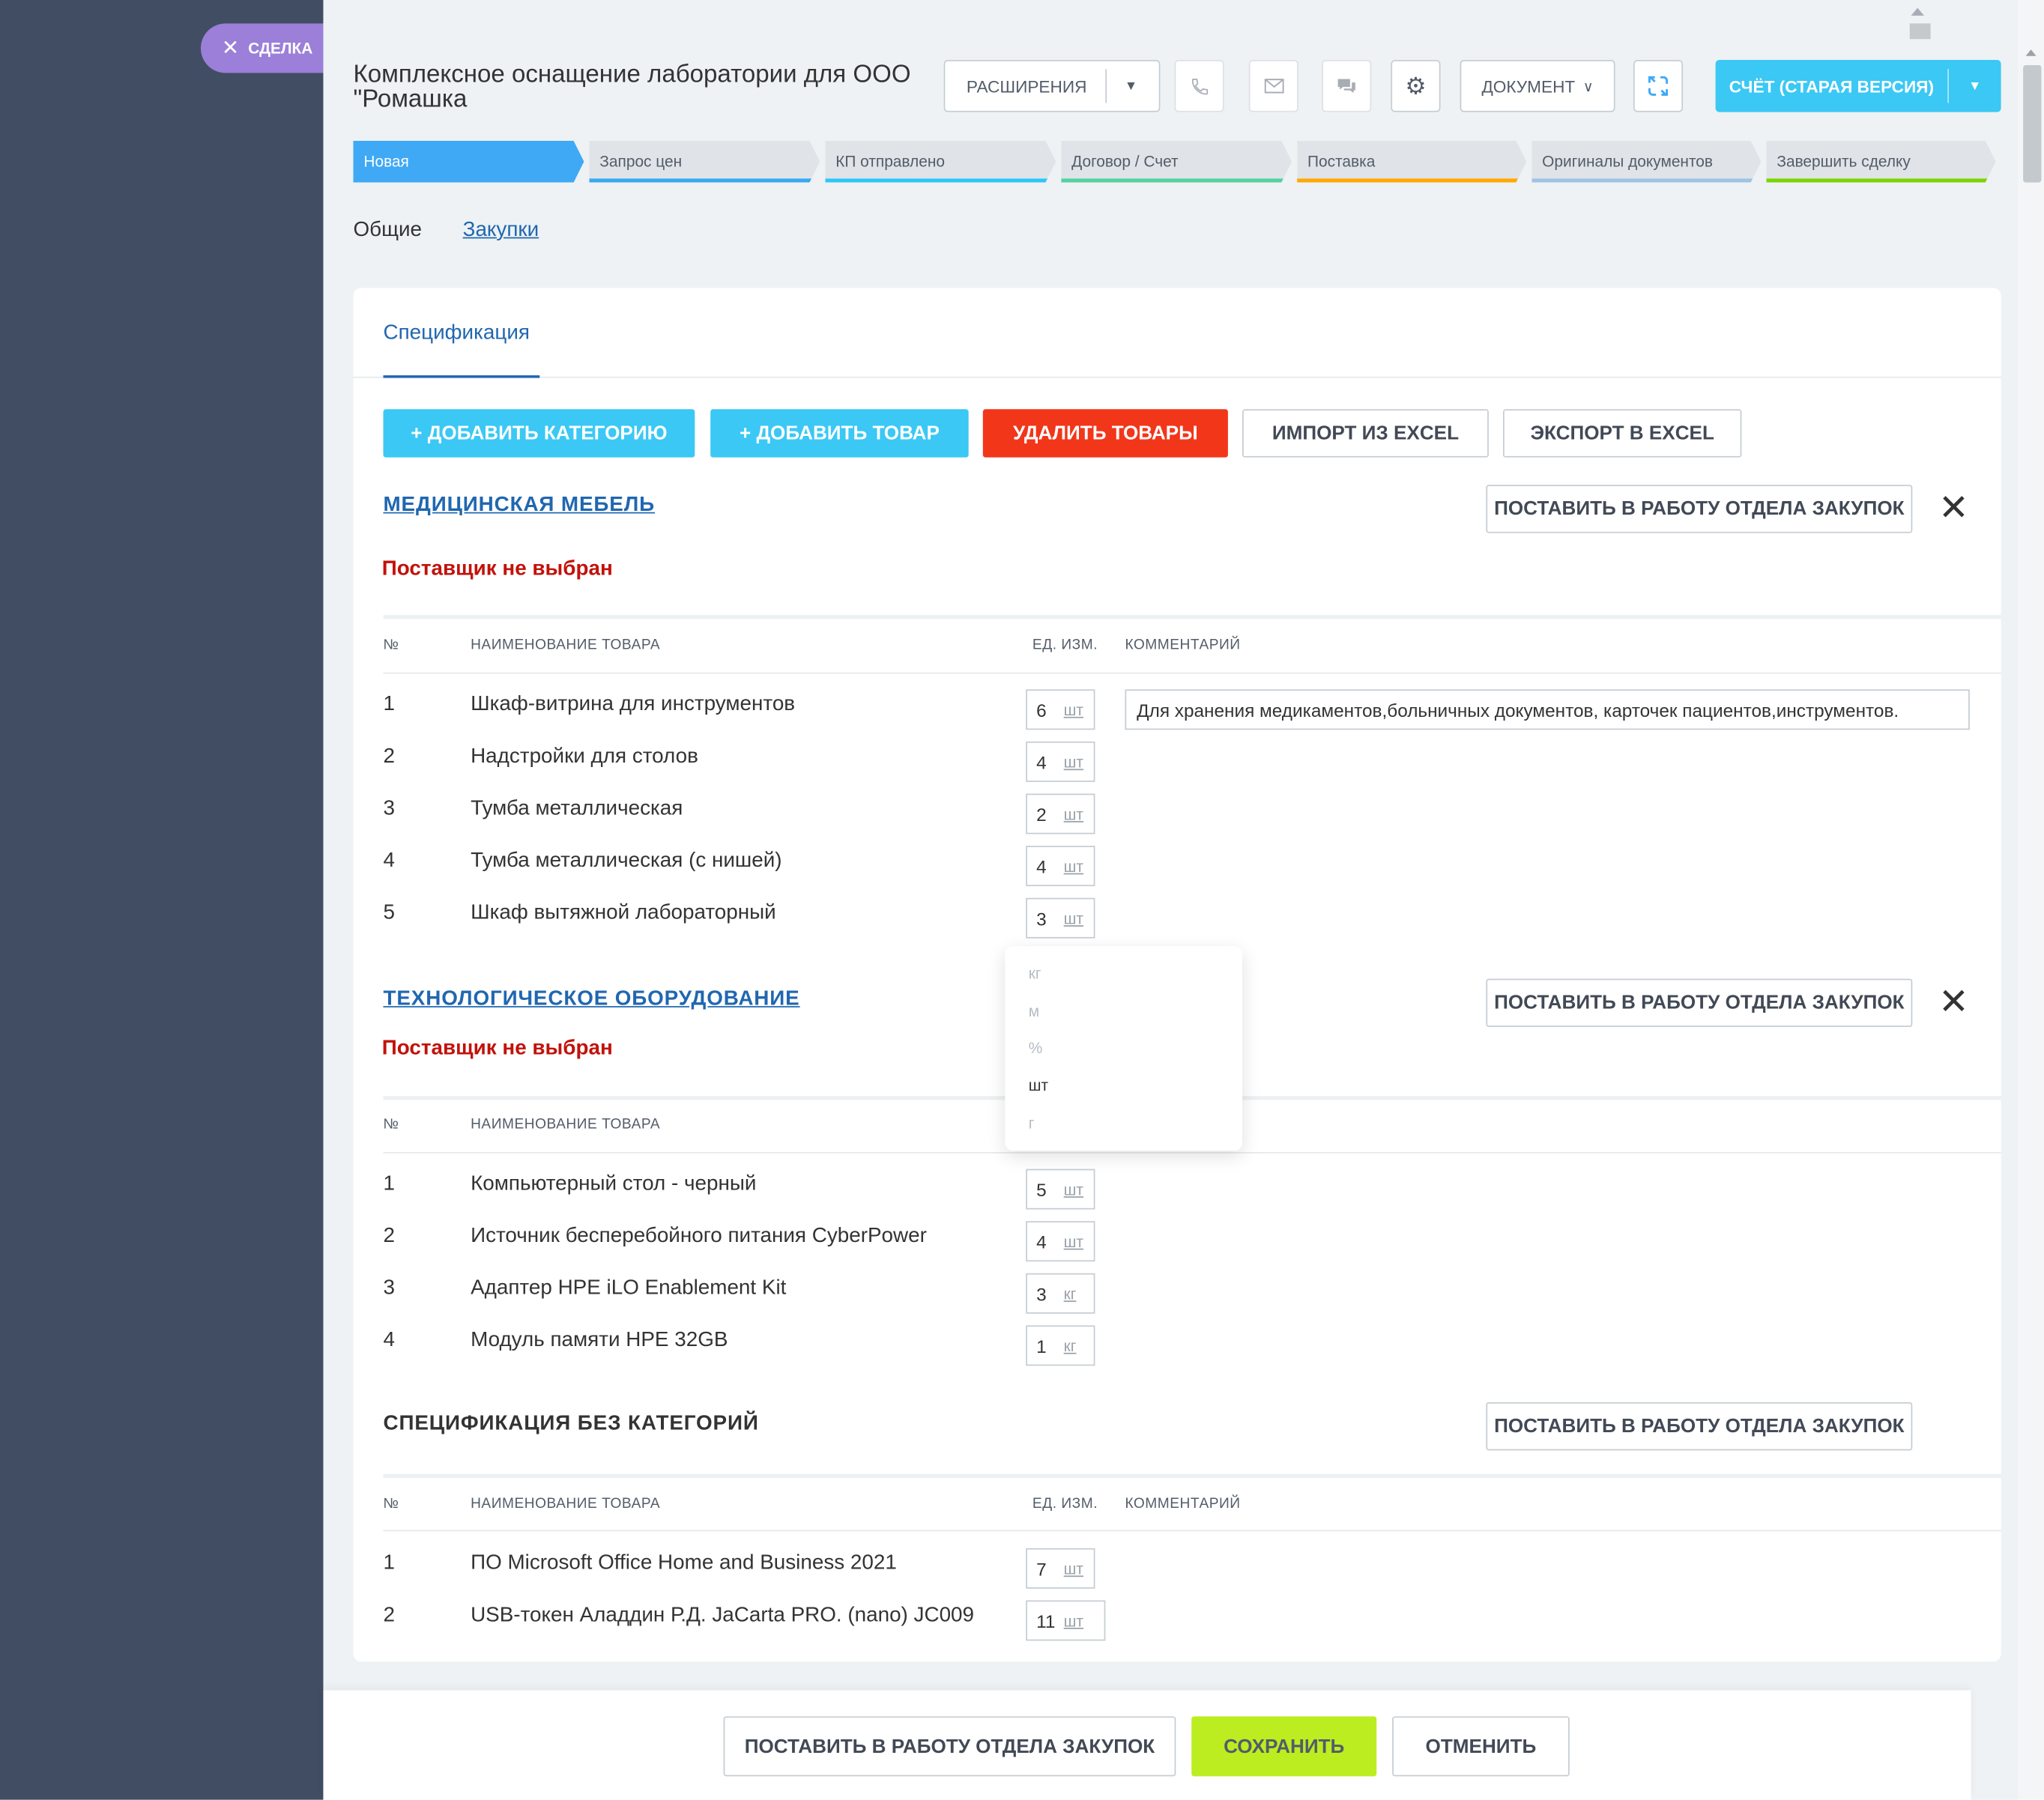 The height and width of the screenshot is (1800, 2044). Describe the element at coordinates (1060, 918) in the screenshot. I see `quantity-field: 3 шт` at that location.